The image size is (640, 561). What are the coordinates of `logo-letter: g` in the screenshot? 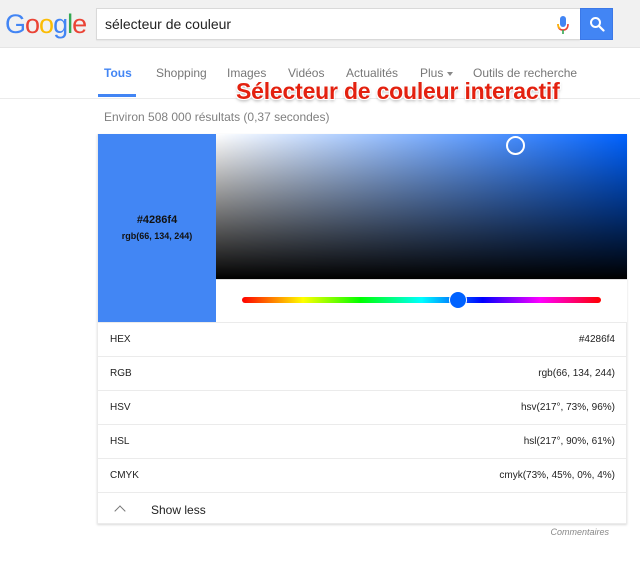 It's located at (60, 24).